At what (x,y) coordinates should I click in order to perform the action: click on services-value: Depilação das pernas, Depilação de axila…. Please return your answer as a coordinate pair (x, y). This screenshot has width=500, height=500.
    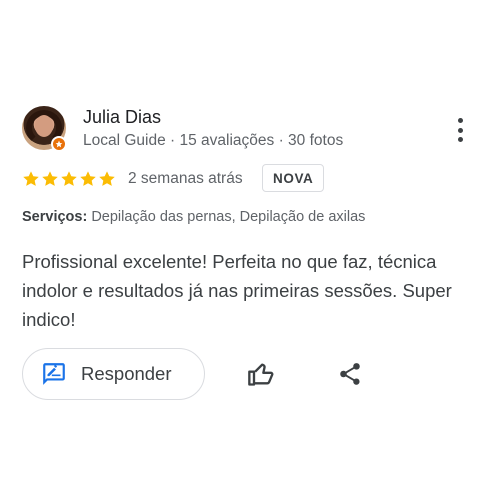
    Looking at the image, I should click on (228, 217).